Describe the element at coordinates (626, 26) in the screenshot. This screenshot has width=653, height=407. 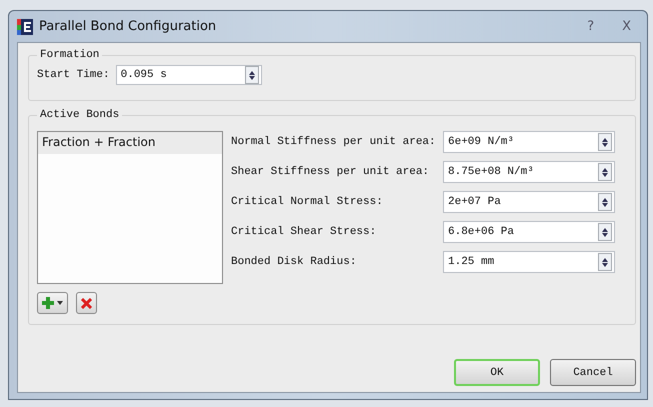
I see `close-button: X` at that location.